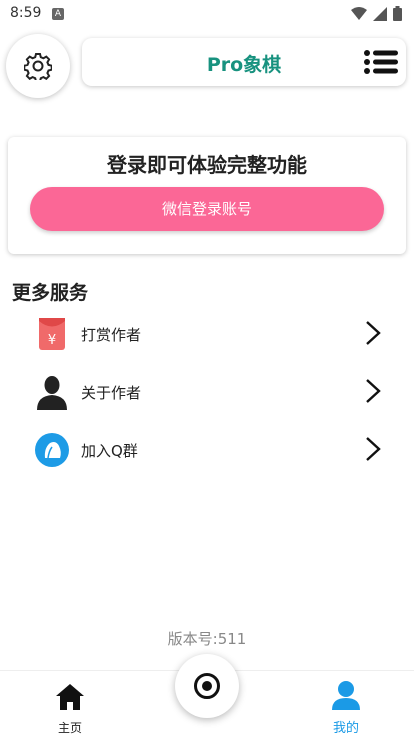 Image resolution: width=414 pixels, height=736 pixels. I want to click on target-circle-icon, so click(207, 686).